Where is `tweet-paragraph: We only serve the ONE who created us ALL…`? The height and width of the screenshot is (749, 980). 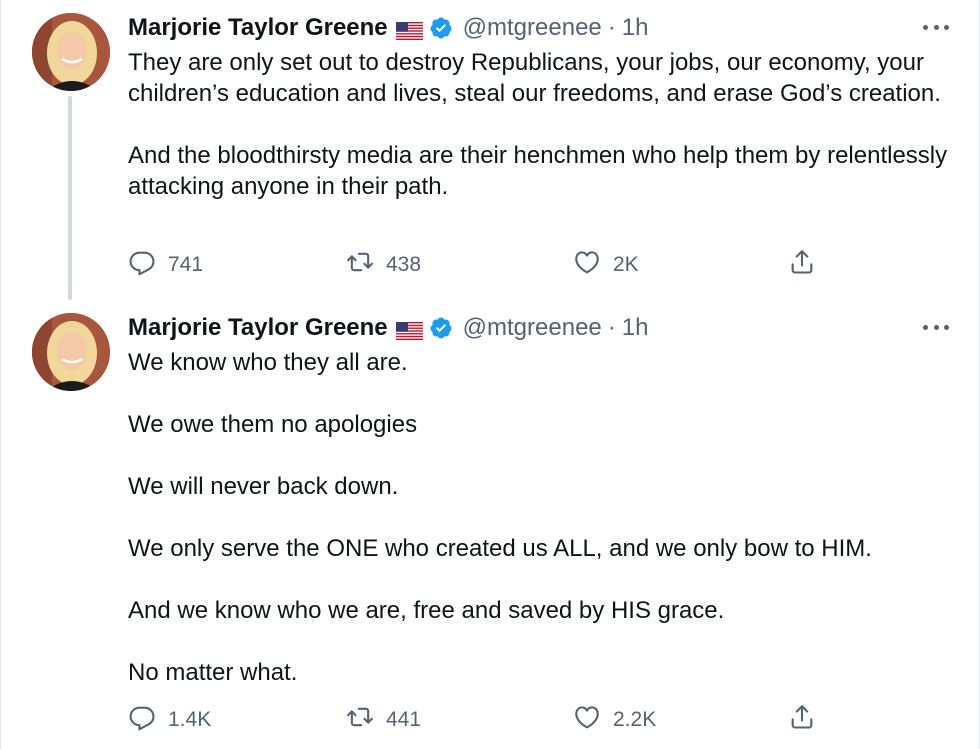 tweet-paragraph: We only serve the ONE who created us ALL… is located at coordinates (500, 548).